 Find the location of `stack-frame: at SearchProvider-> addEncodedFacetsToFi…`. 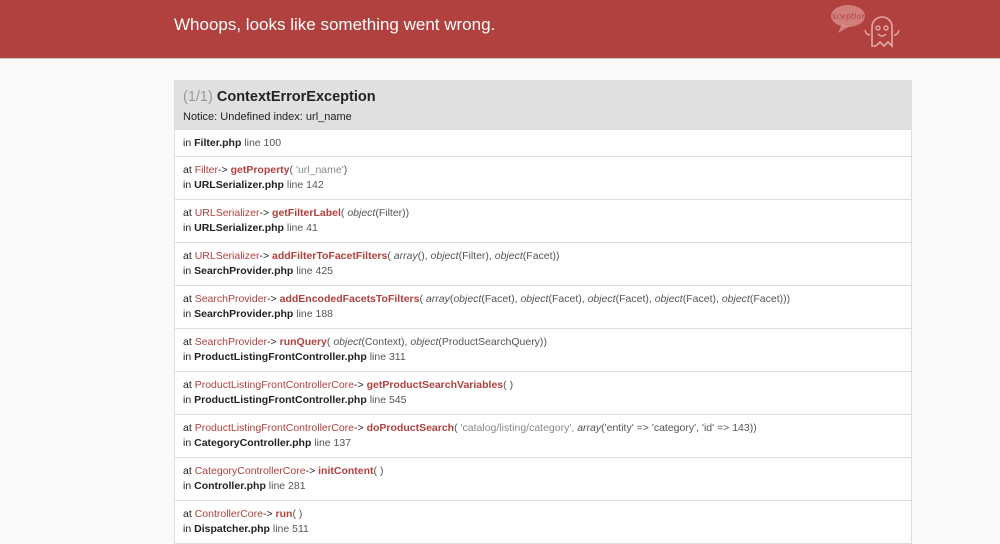

stack-frame: at SearchProvider-> addEncodedFacetsToFi… is located at coordinates (543, 306).